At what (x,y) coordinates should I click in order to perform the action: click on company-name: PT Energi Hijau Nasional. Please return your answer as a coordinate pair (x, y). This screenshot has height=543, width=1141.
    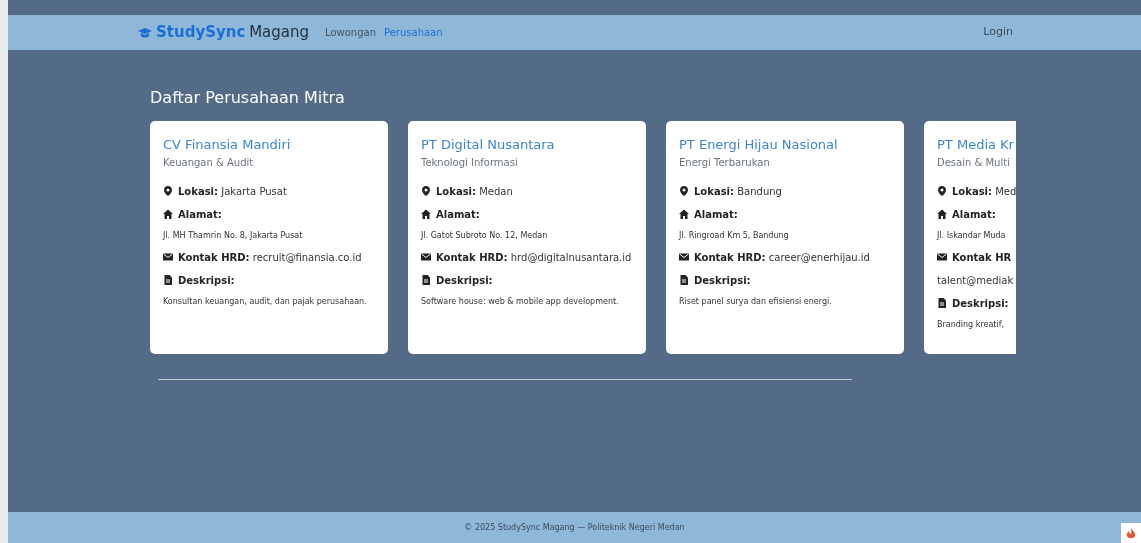
    Looking at the image, I should click on (785, 145).